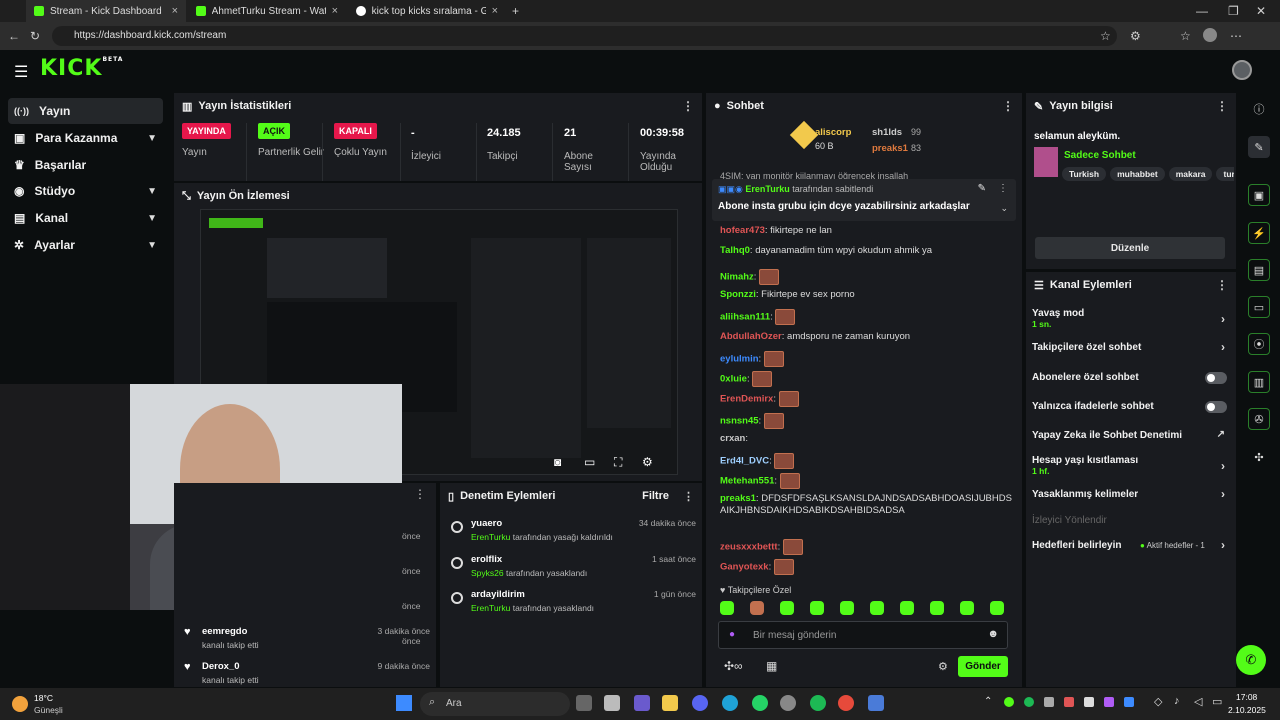 This screenshot has height=720, width=1280. Describe the element at coordinates (867, 337) in the screenshot. I see `chat-message: AbdullahOzer: amdsporu ne zaman kuruyon` at that location.